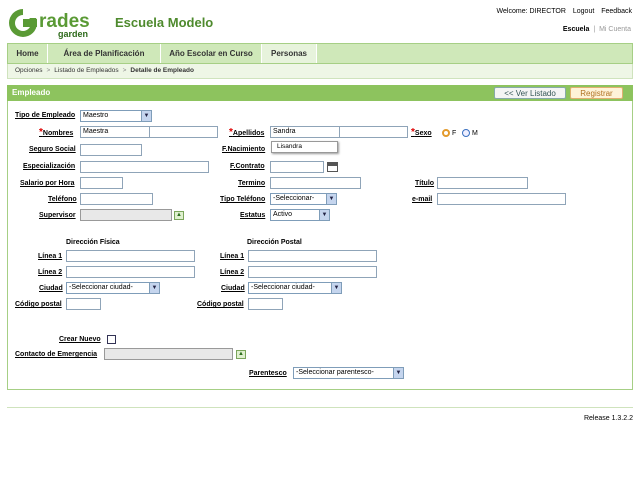 The image size is (640, 480). I want to click on sexo-label-text: Sexo, so click(423, 133).